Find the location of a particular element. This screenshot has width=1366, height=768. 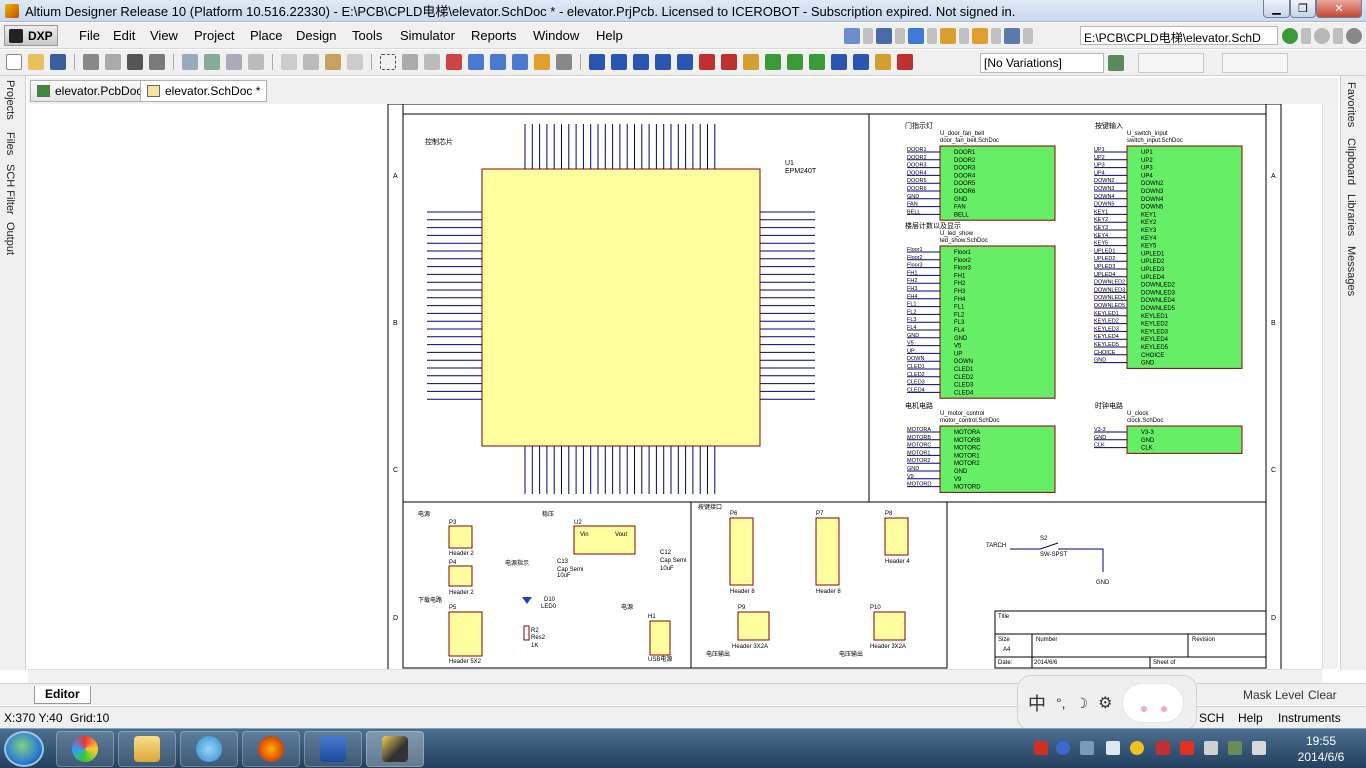

zoom-selected-icon is located at coordinates (234, 62).